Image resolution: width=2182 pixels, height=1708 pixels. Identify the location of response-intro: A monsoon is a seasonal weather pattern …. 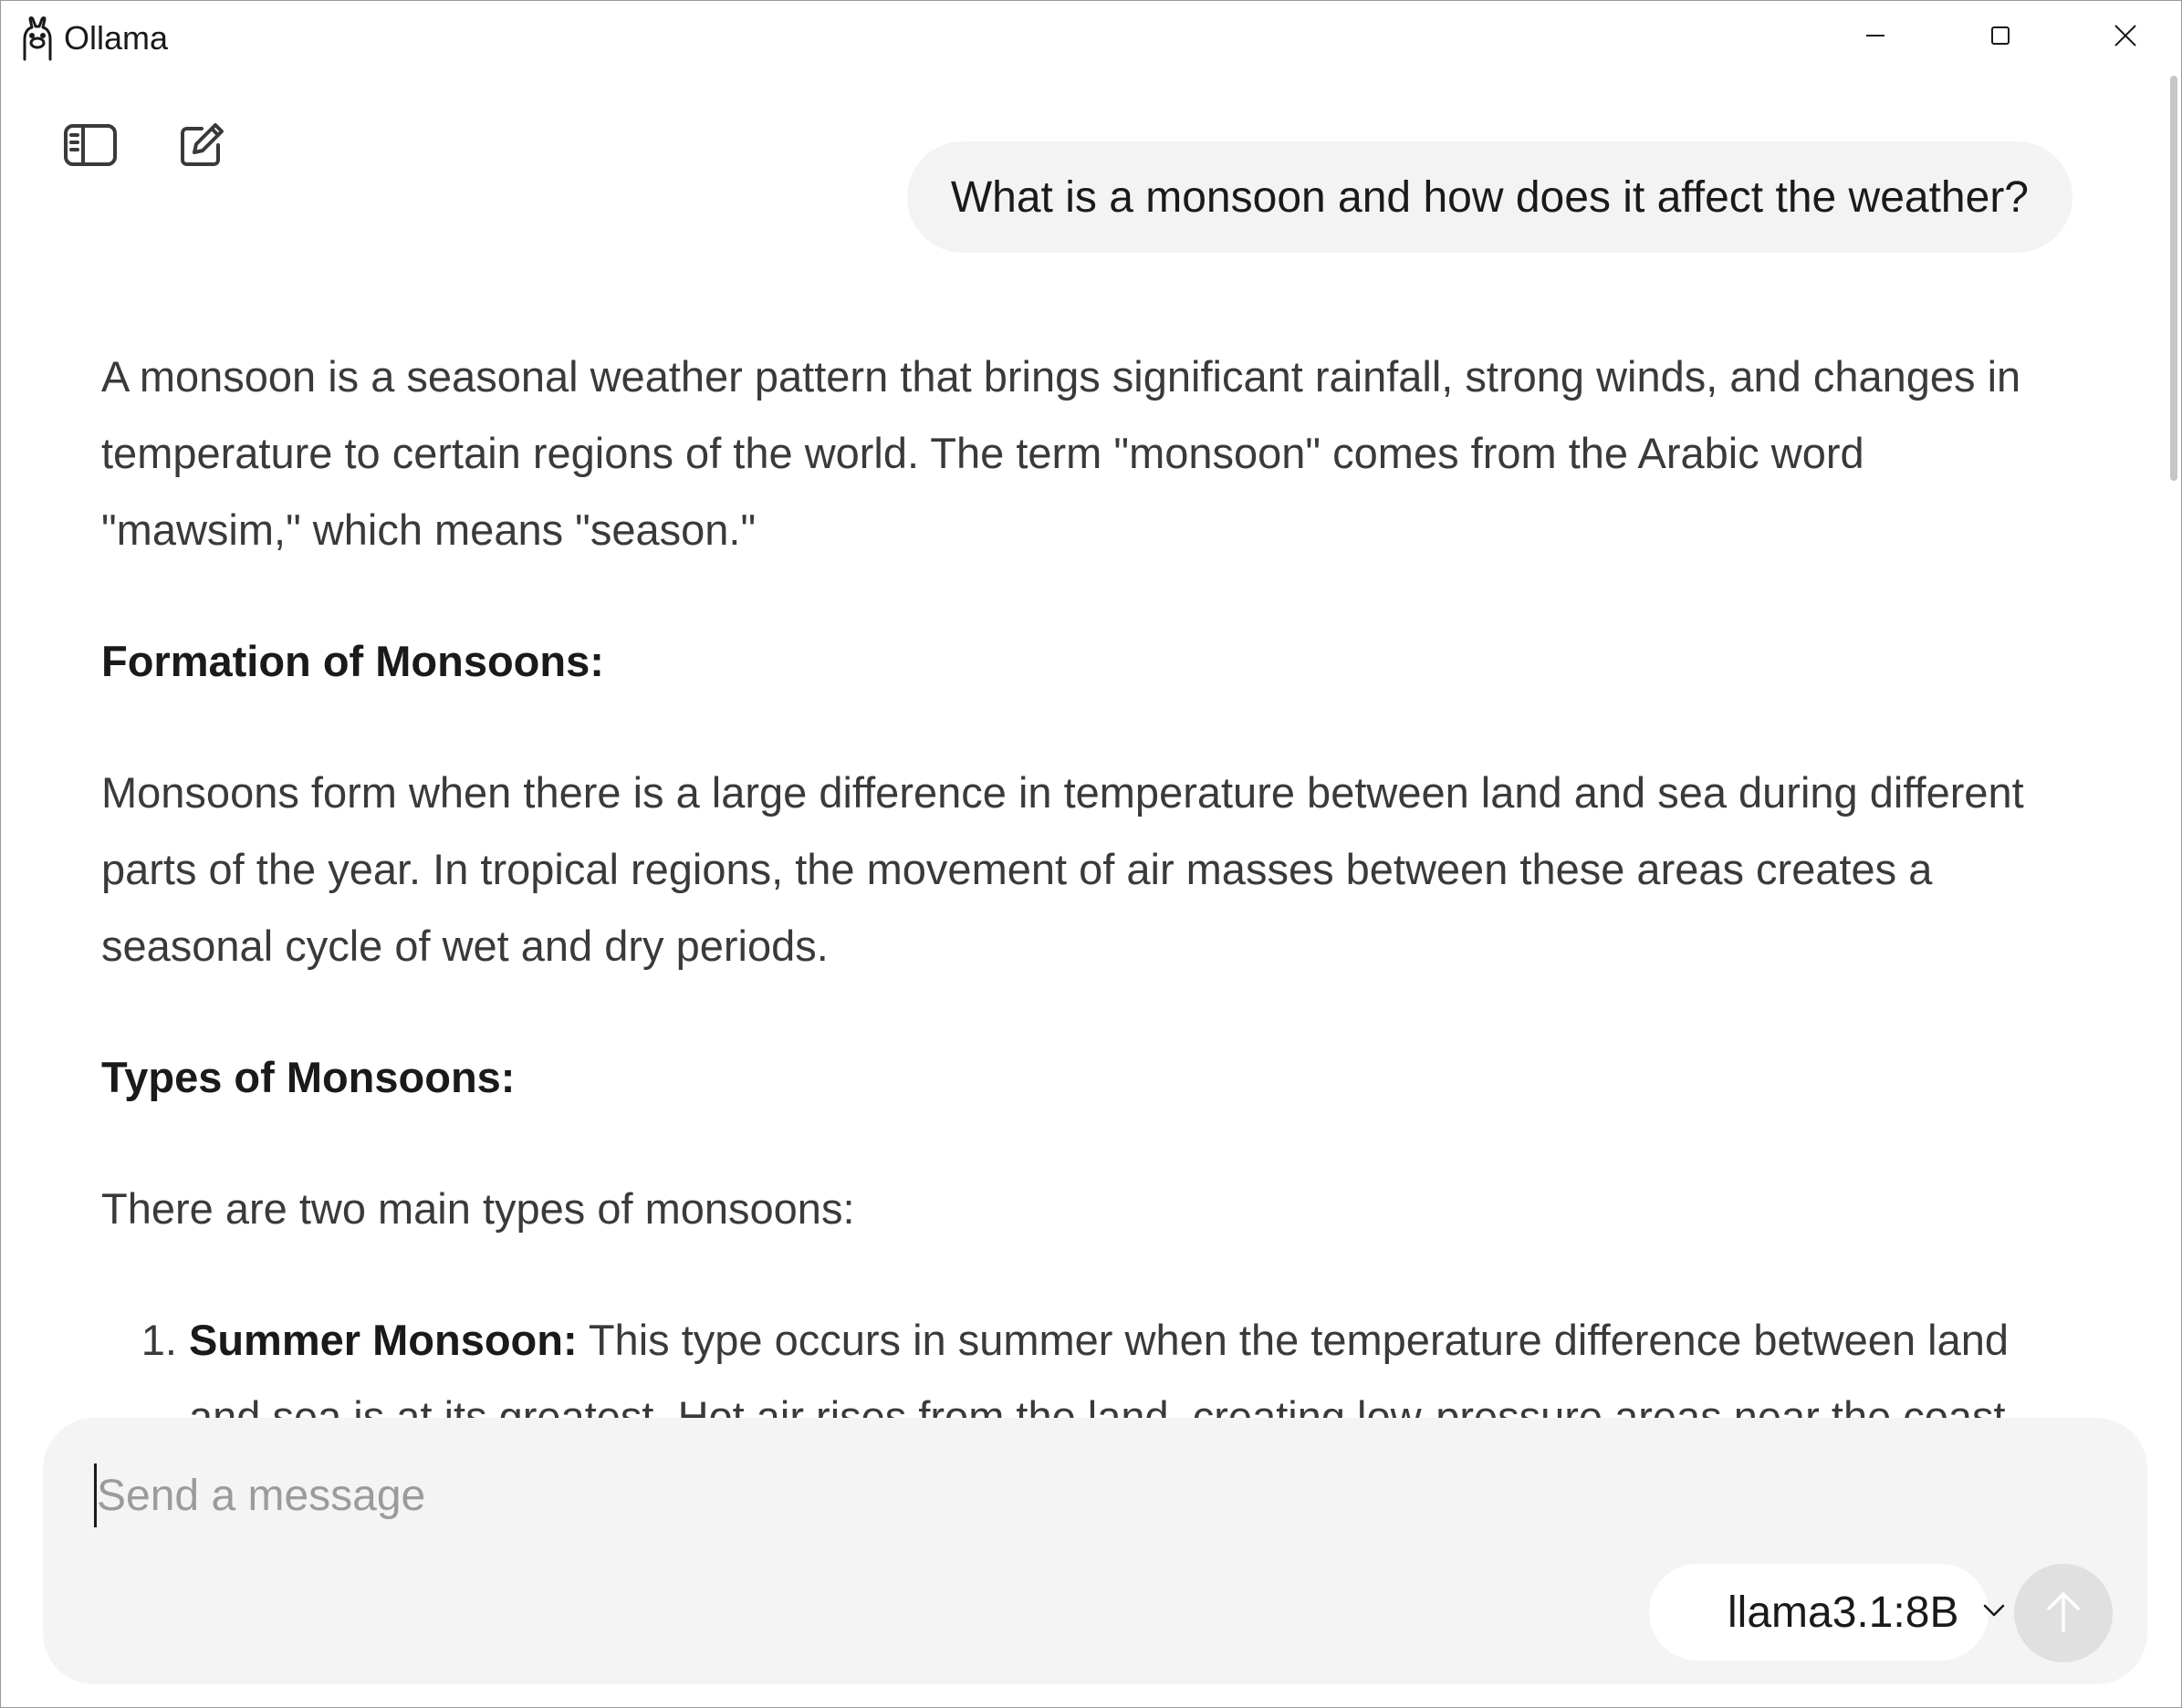
(1061, 453).